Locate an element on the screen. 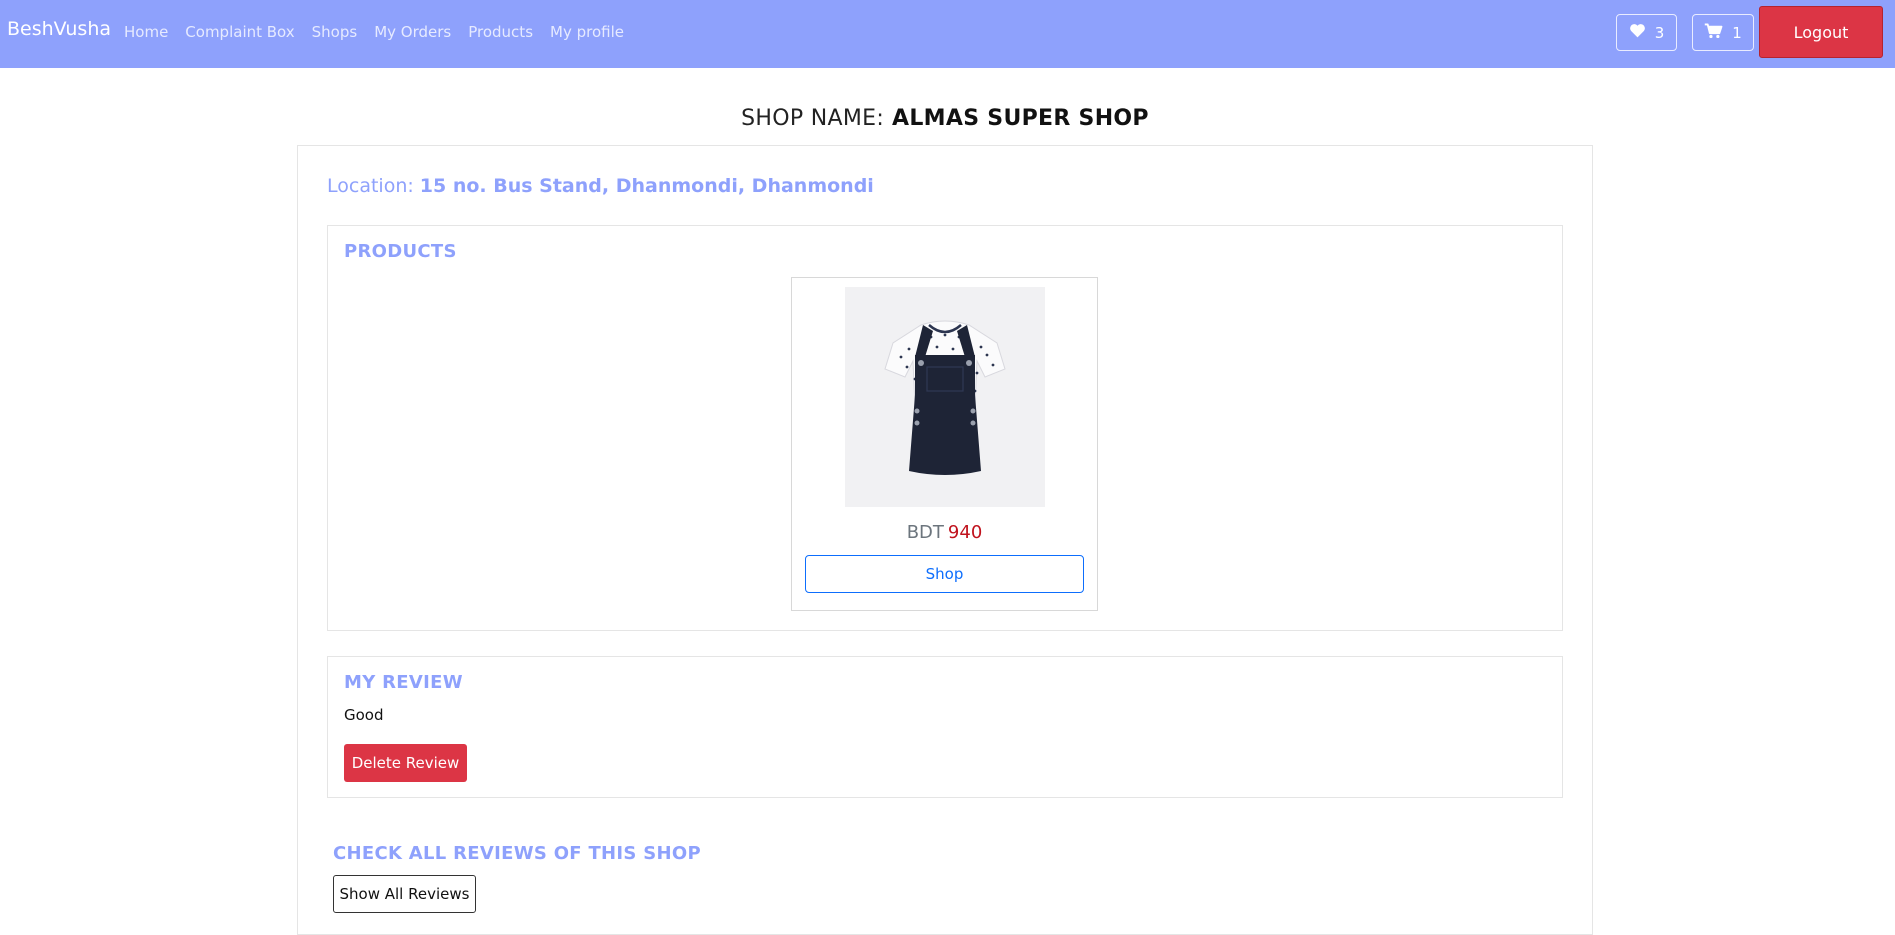 The width and height of the screenshot is (1895, 935). location-label: Location: is located at coordinates (370, 186).